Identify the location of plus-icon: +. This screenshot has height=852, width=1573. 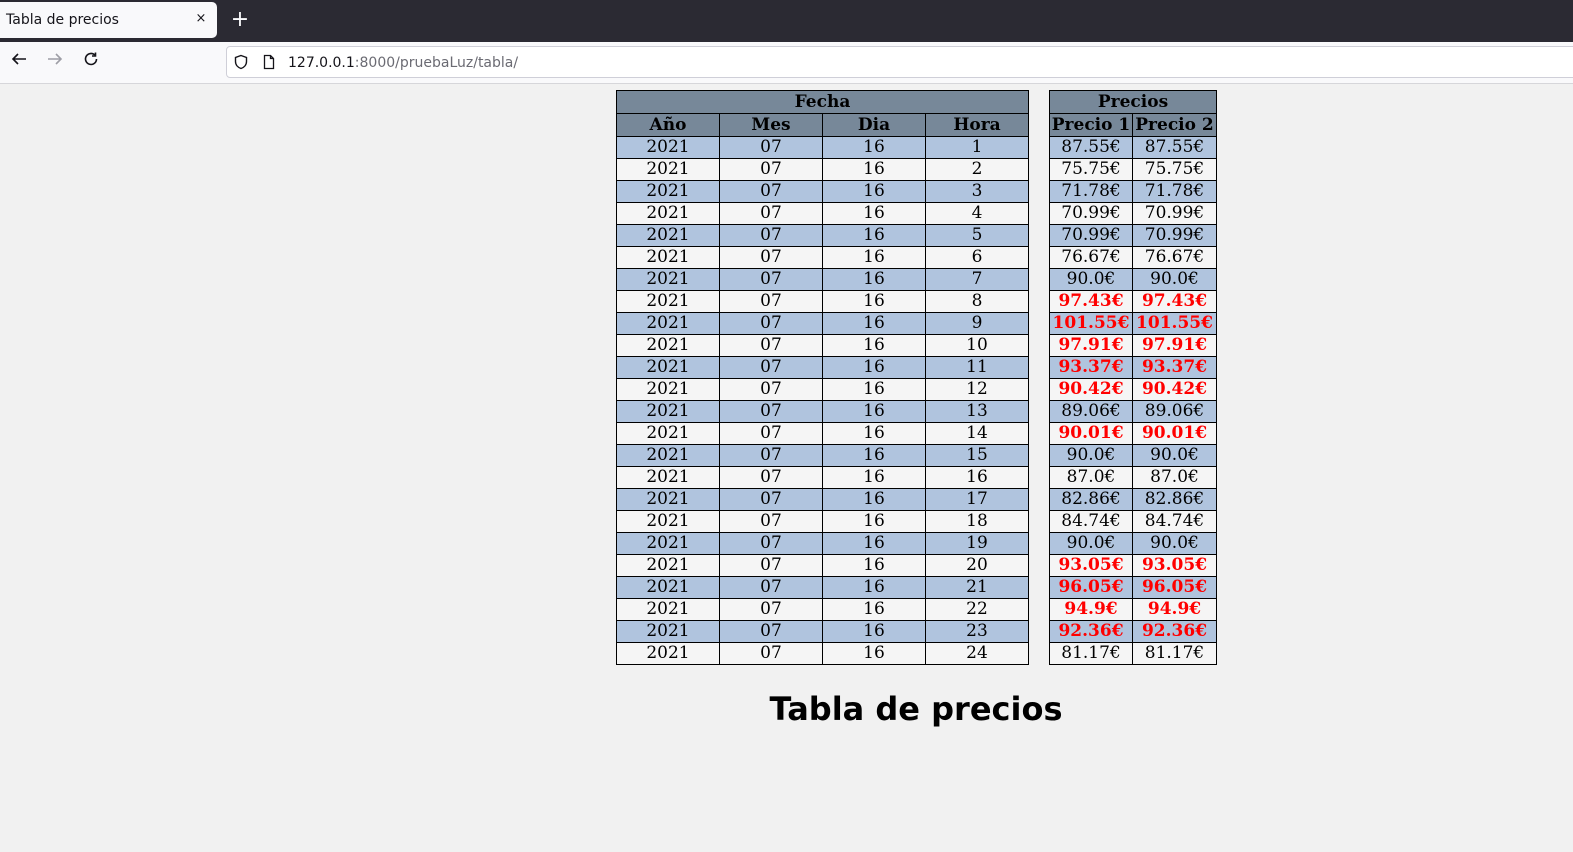
(240, 20).